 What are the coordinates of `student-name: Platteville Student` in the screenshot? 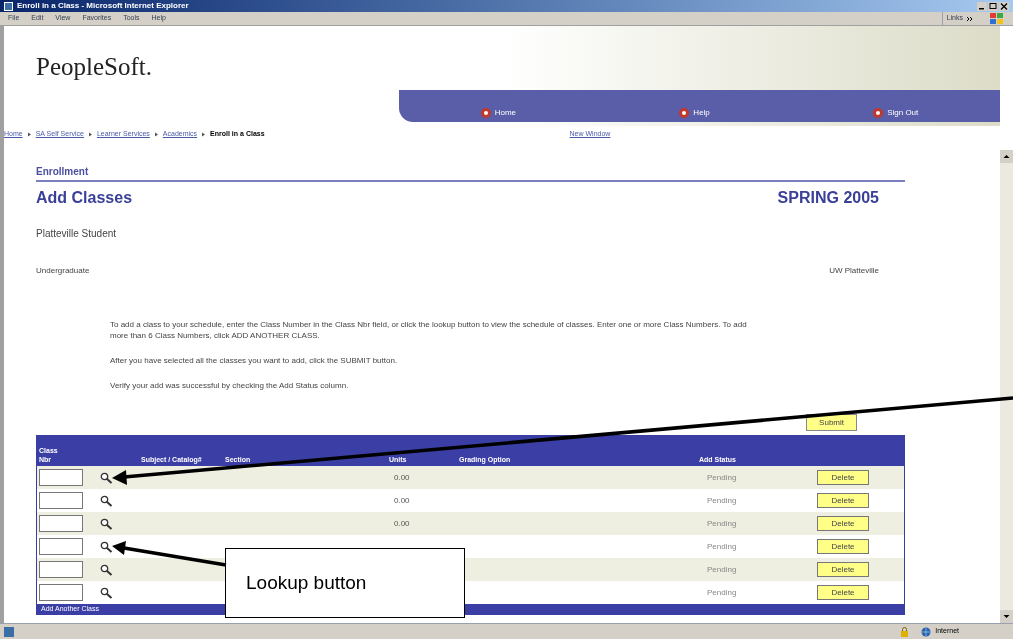 It's located at (77, 234).